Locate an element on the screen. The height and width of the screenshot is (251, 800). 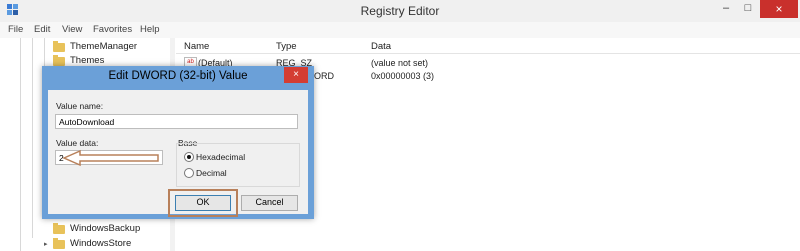
column-name: Name is located at coordinates (196, 46).